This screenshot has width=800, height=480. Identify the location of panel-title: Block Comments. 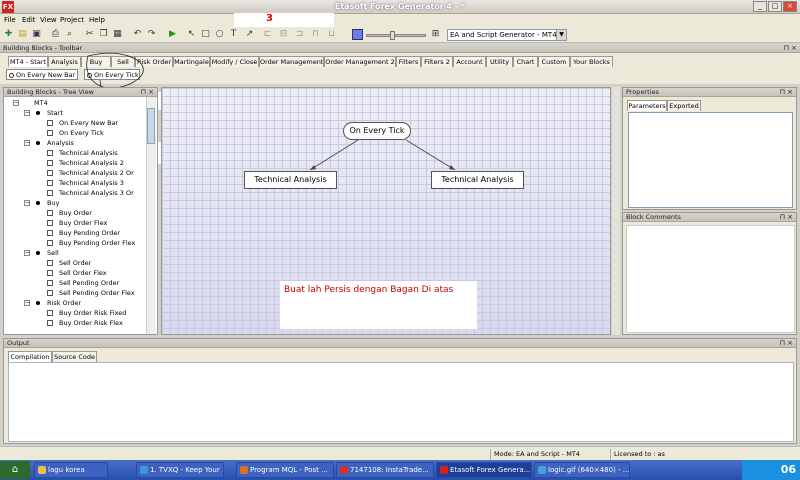
(653, 217).